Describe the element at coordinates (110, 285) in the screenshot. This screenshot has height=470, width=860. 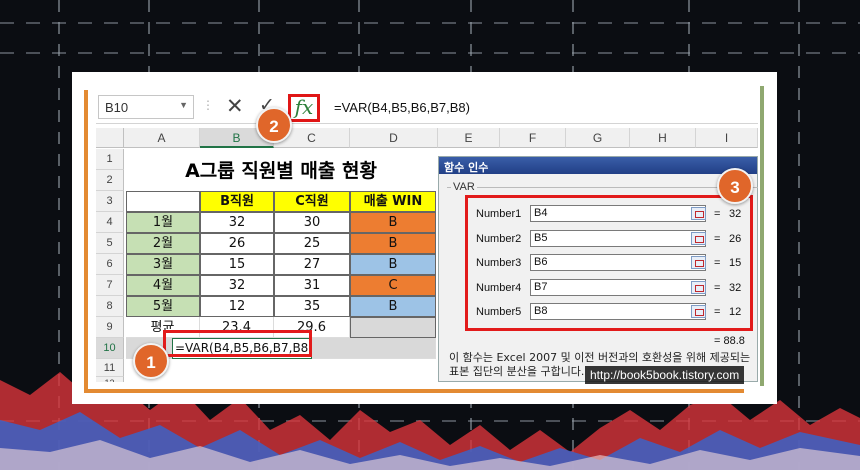
I see `row-header-7: 7` at that location.